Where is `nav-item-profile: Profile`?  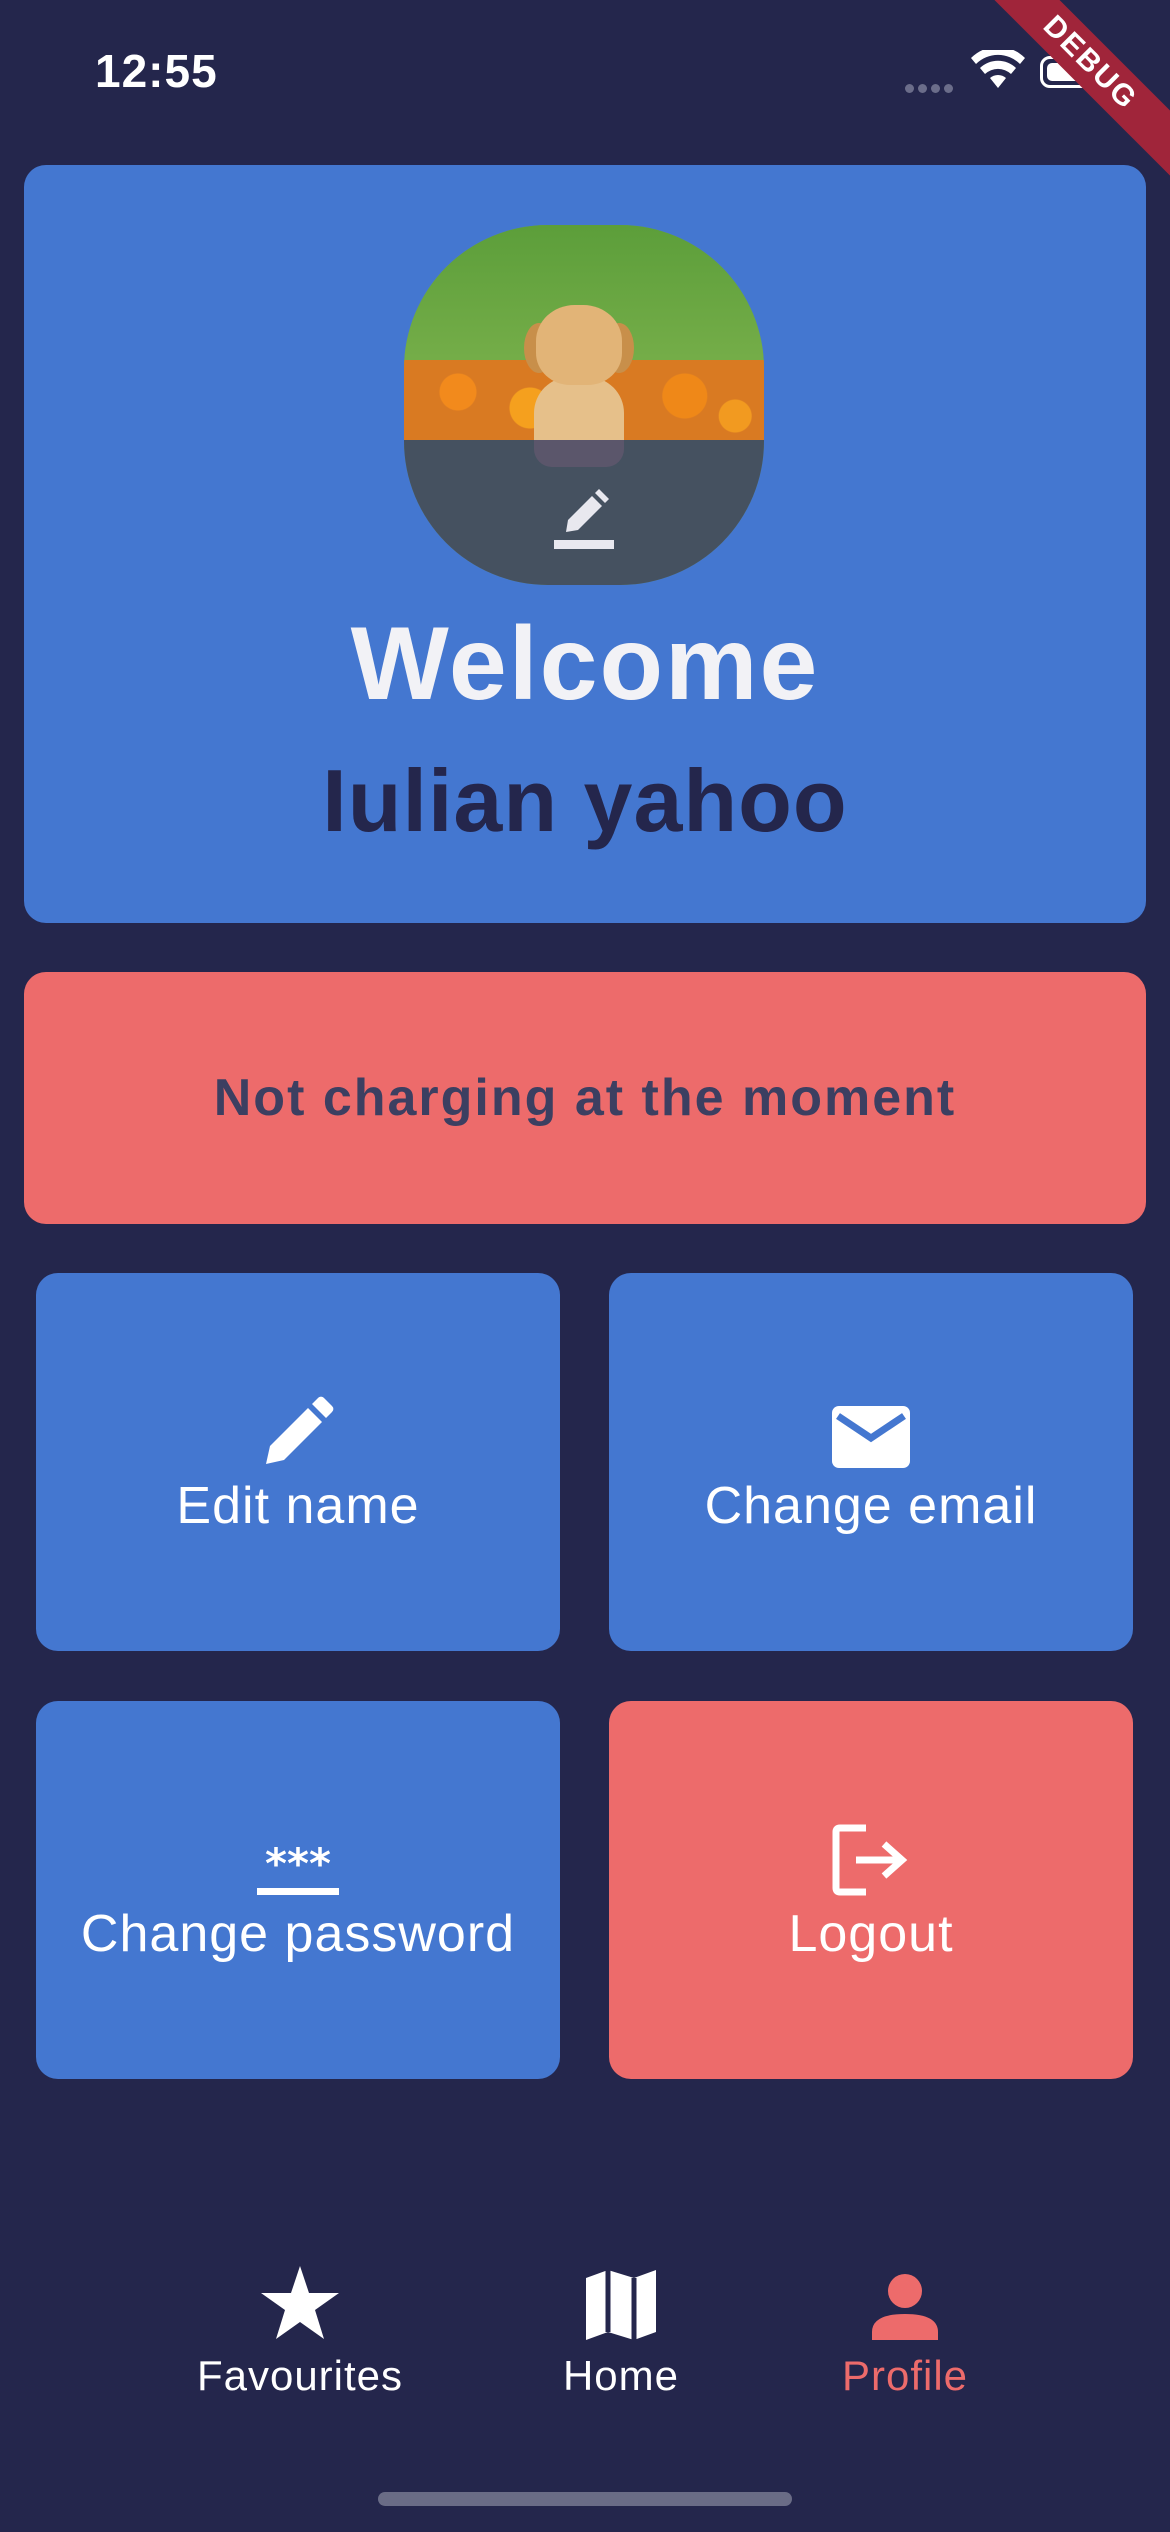
nav-item-profile: Profile is located at coordinates (905, 2325).